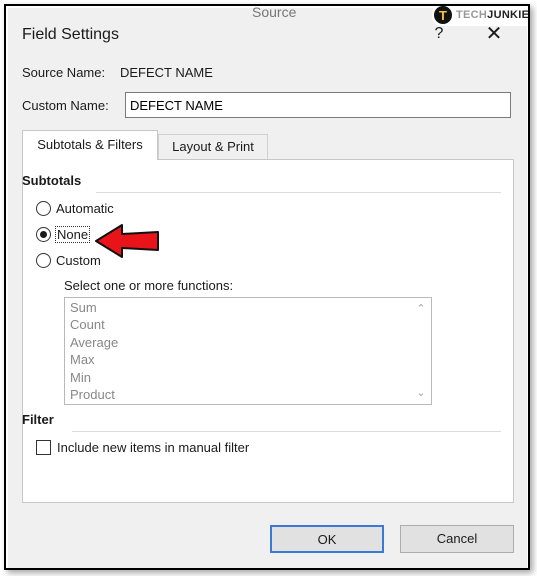 The height and width of the screenshot is (576, 537). What do you see at coordinates (68, 260) in the screenshot?
I see `radio-custom: Custom` at bounding box center [68, 260].